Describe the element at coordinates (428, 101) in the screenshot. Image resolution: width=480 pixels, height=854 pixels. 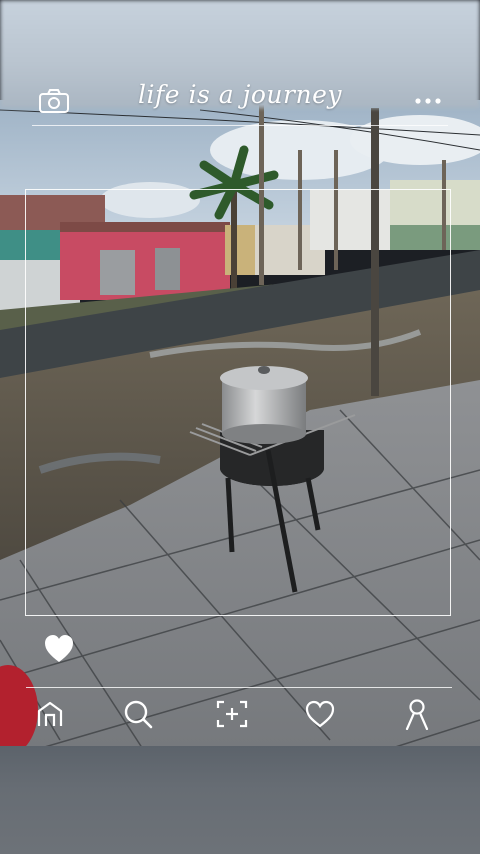
I see `more-dots-icon` at that location.